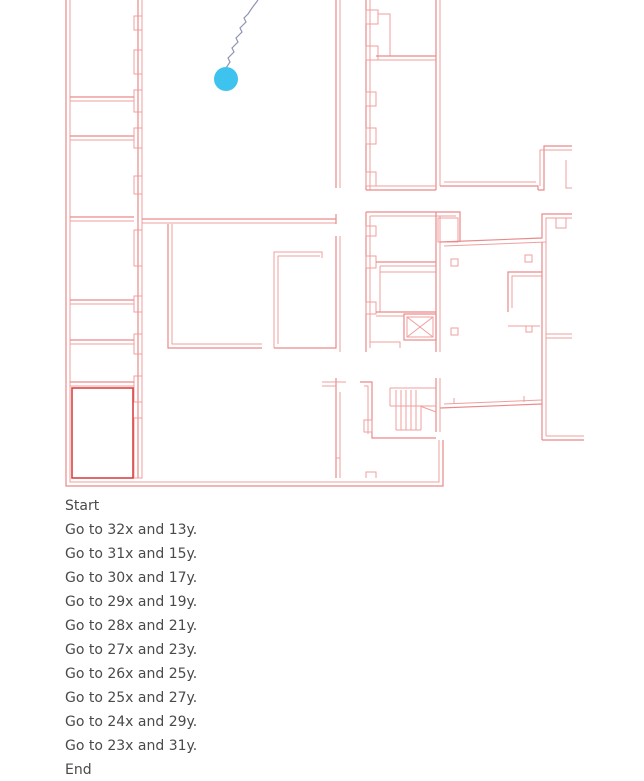  What do you see at coordinates (82, 506) in the screenshot?
I see `directions-start: Start` at bounding box center [82, 506].